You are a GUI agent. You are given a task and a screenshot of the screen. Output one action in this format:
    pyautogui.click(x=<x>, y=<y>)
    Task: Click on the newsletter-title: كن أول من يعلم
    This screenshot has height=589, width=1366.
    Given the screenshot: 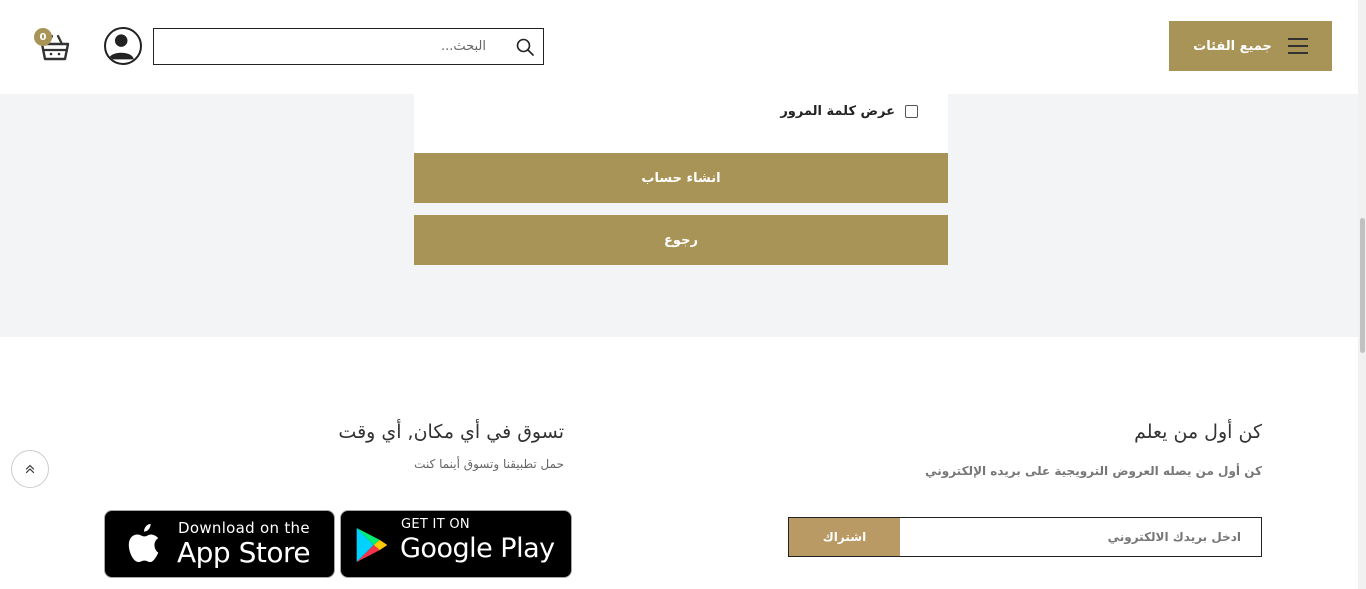 What is the action you would take?
    pyautogui.click(x=1198, y=432)
    